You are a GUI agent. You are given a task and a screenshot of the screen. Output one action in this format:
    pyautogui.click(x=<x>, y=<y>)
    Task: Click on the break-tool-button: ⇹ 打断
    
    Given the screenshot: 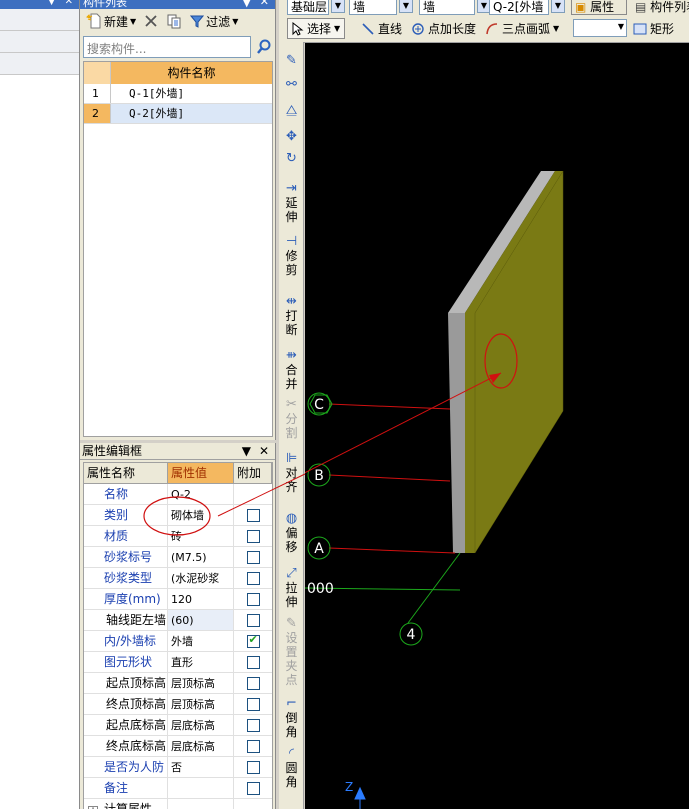 What is the action you would take?
    pyautogui.click(x=291, y=316)
    